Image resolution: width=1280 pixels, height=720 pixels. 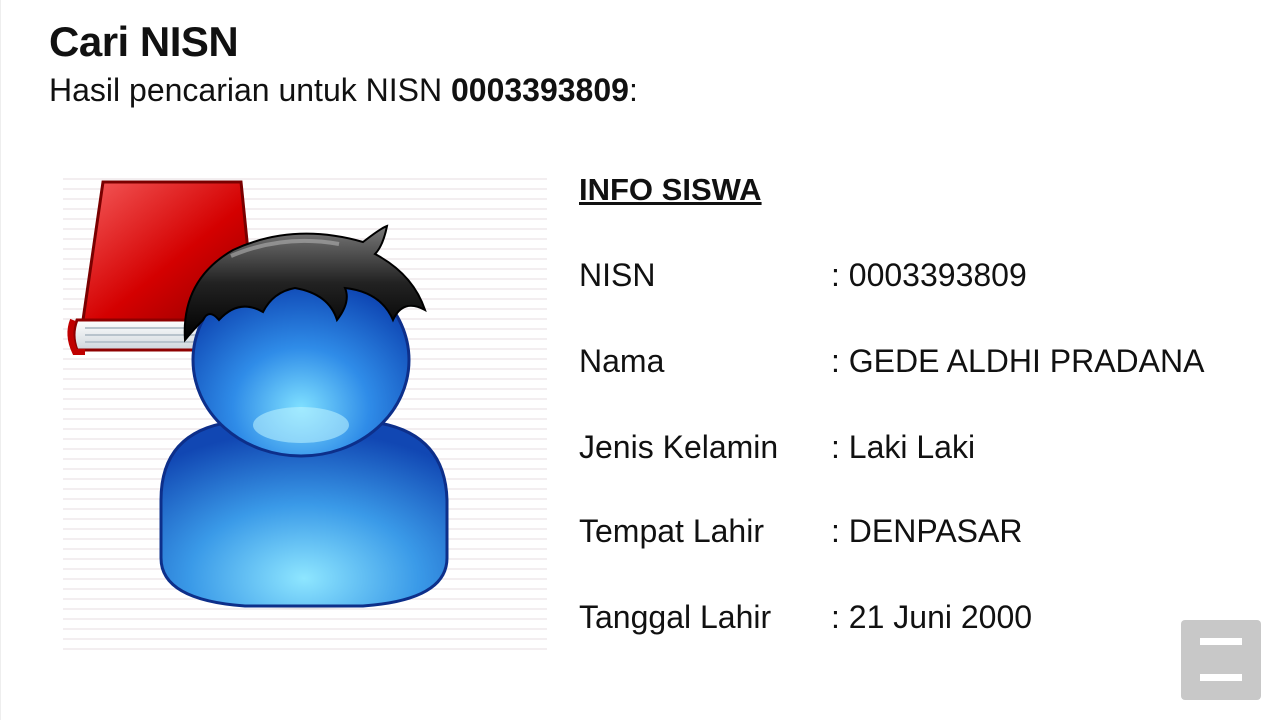 I want to click on info-value: : GEDE ALDHI PRADANA, so click(x=1018, y=361).